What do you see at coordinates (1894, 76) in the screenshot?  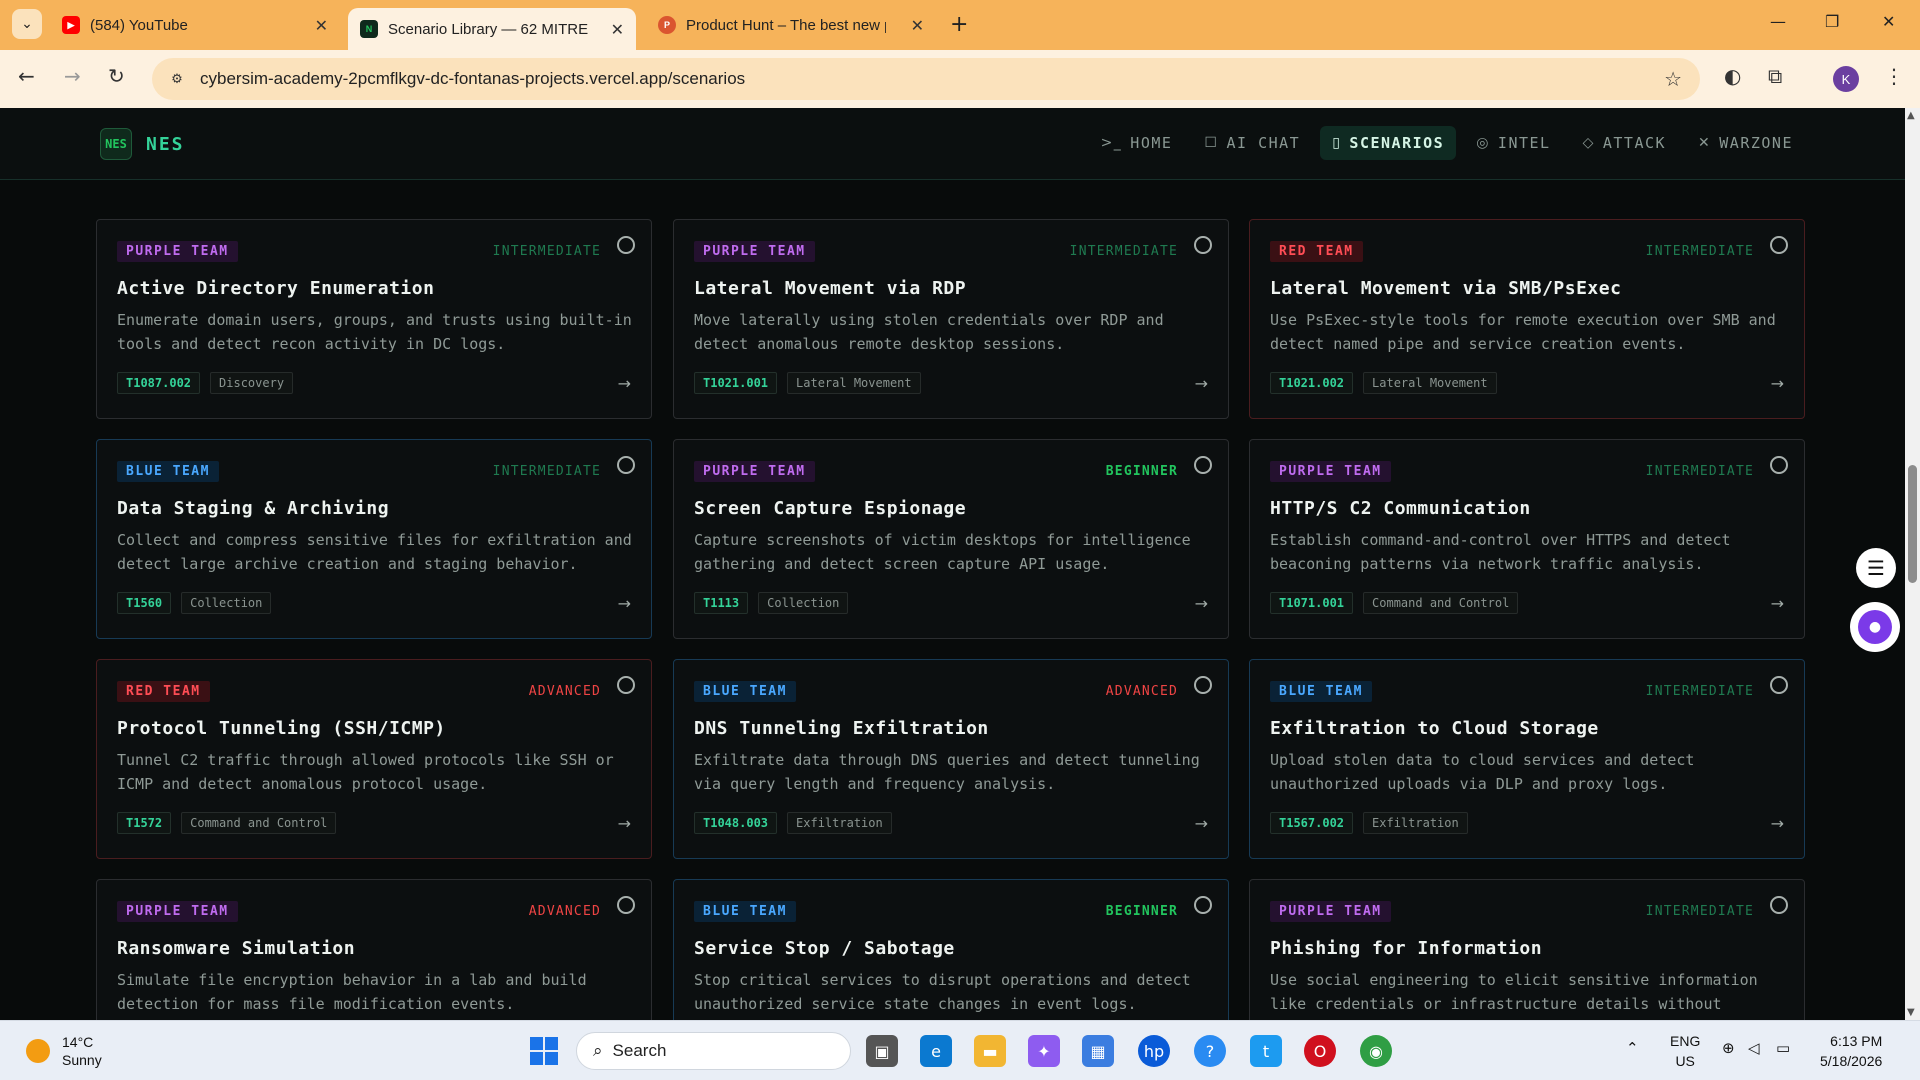 I see `menu-icon: ⋮` at bounding box center [1894, 76].